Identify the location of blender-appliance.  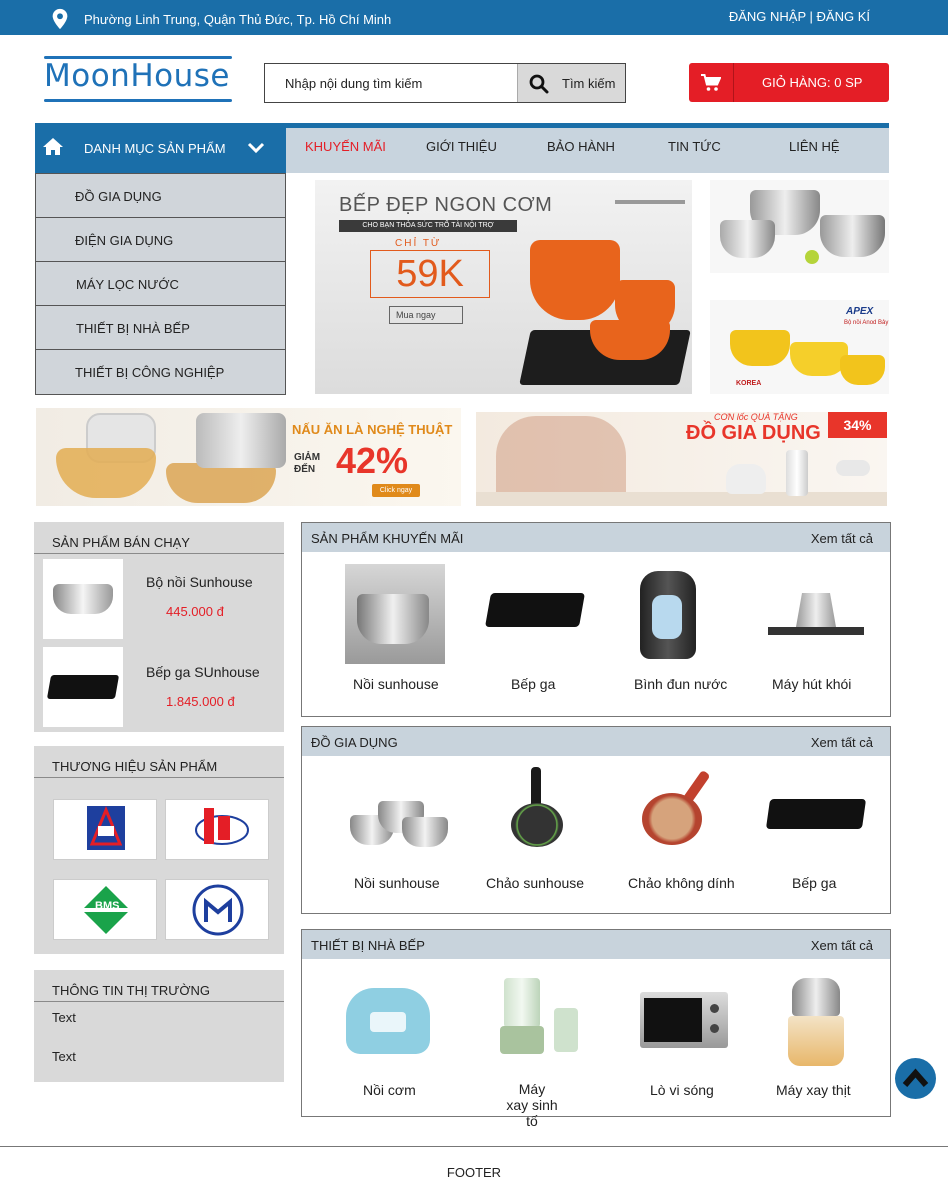
(797, 473).